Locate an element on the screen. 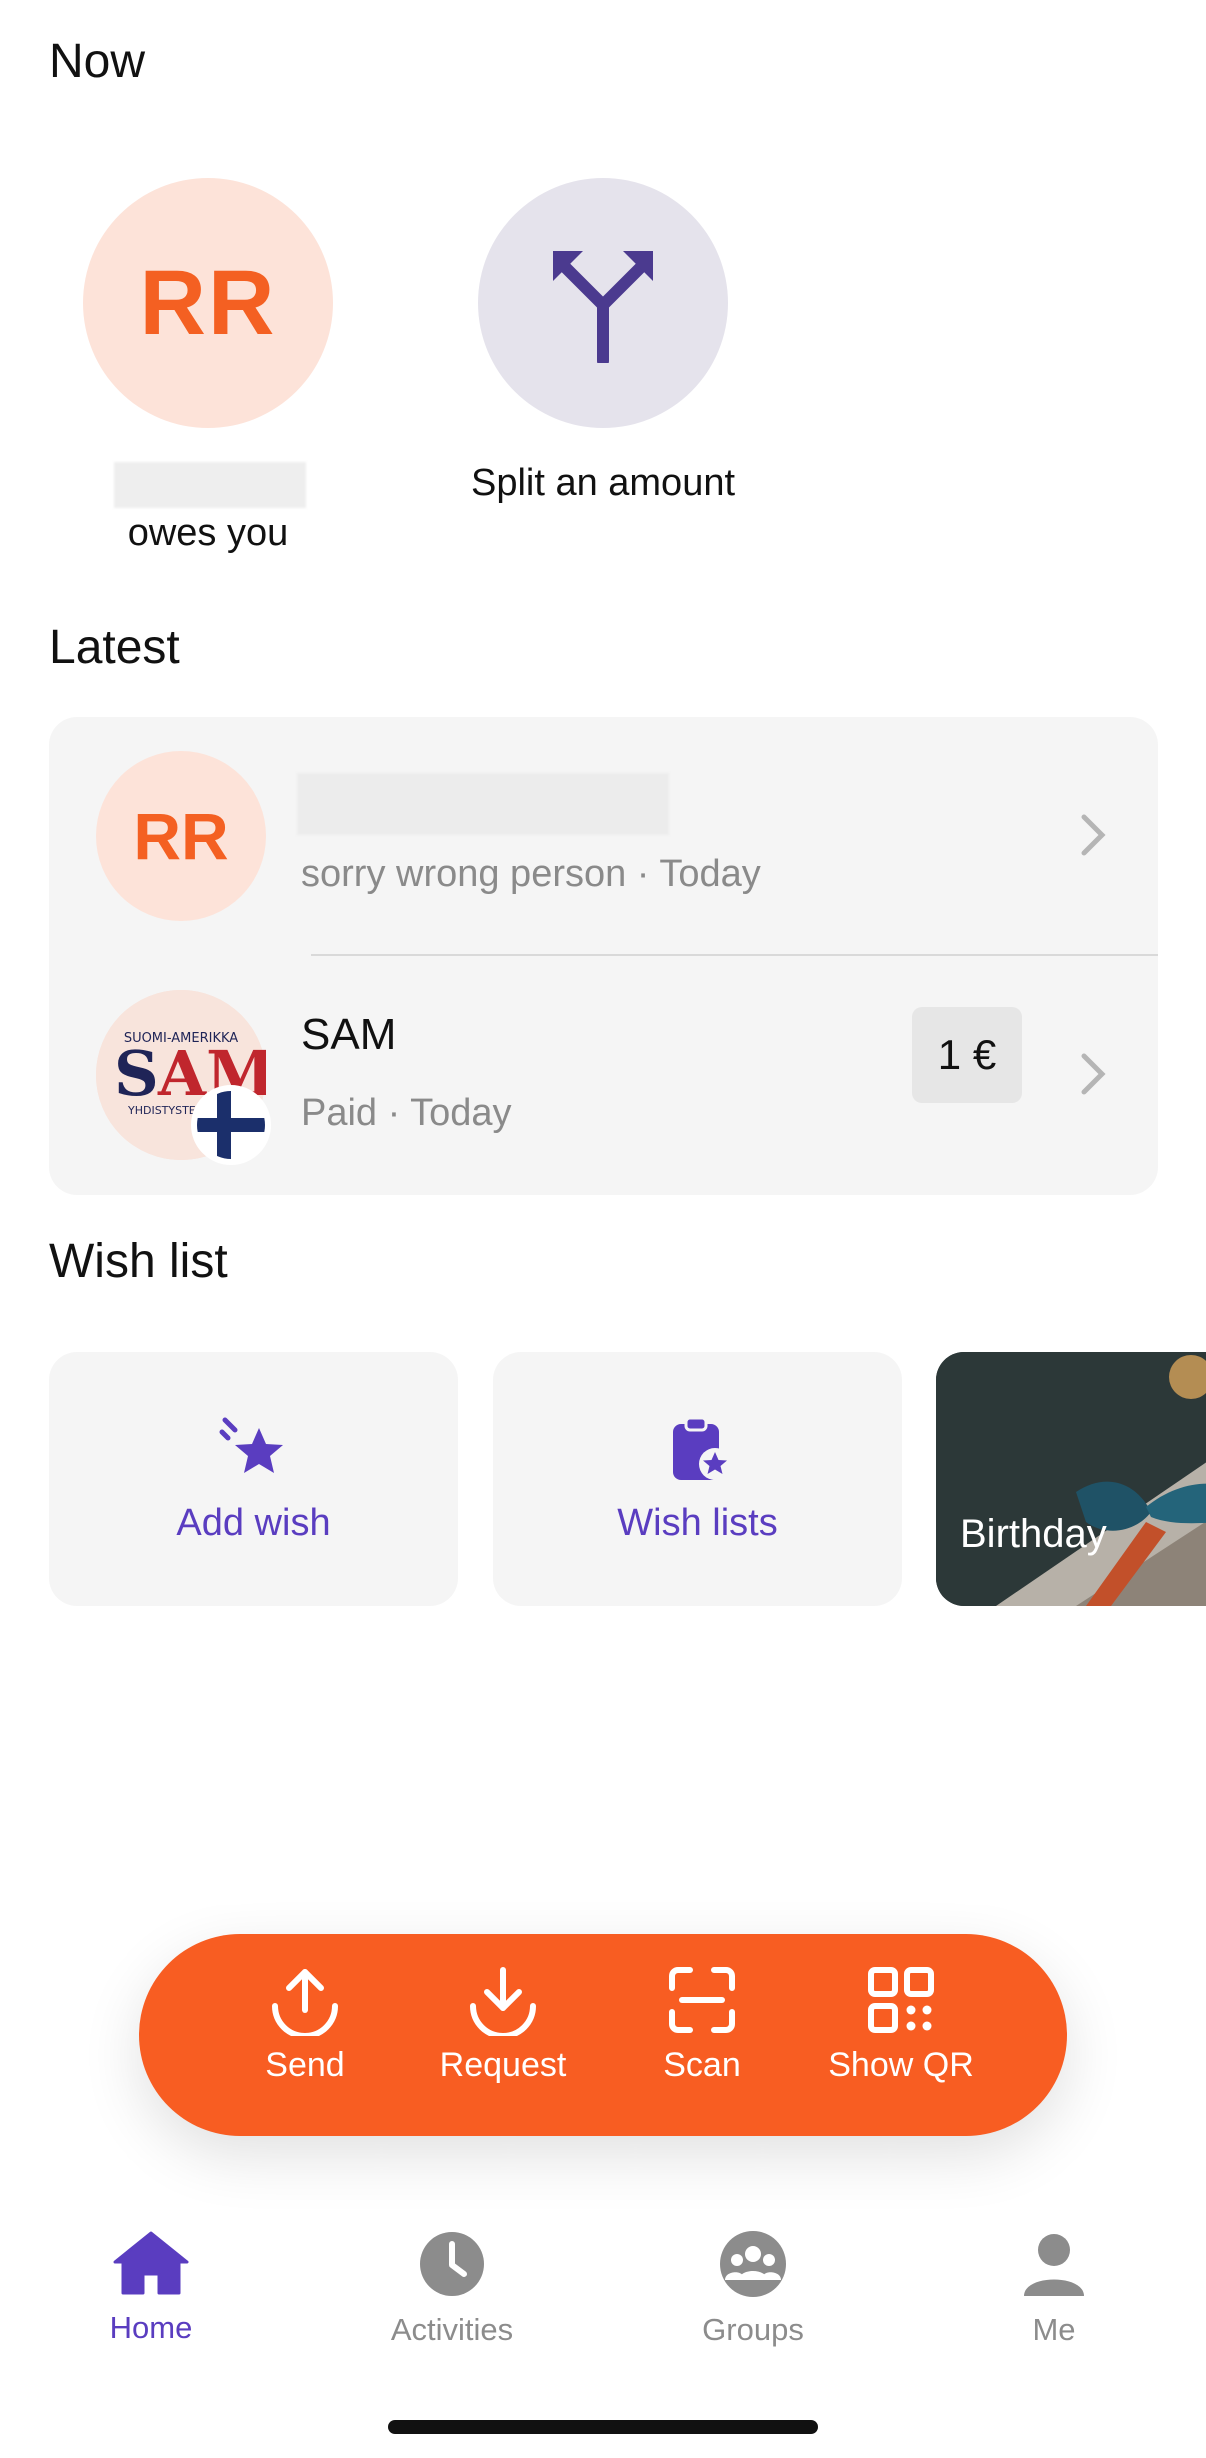 This screenshot has height=2458, width=1206. show-qr-label: Show QR is located at coordinates (901, 2065).